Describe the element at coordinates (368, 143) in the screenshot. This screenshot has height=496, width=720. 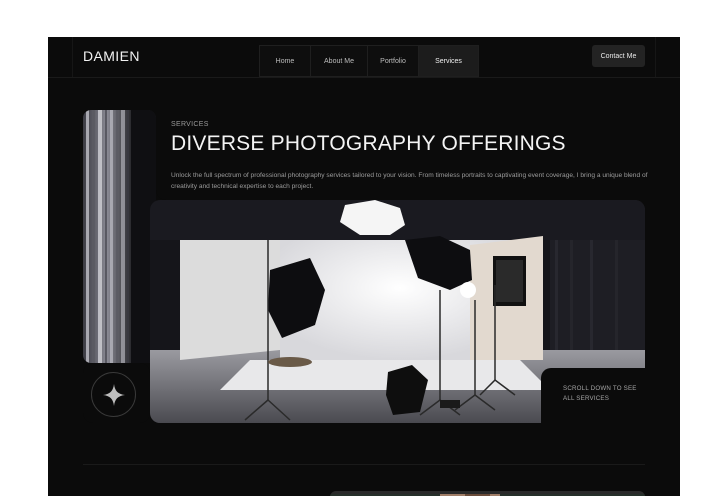
I see `page-title: DIVERSE PHOTOGRAPHY OFFERINGS` at that location.